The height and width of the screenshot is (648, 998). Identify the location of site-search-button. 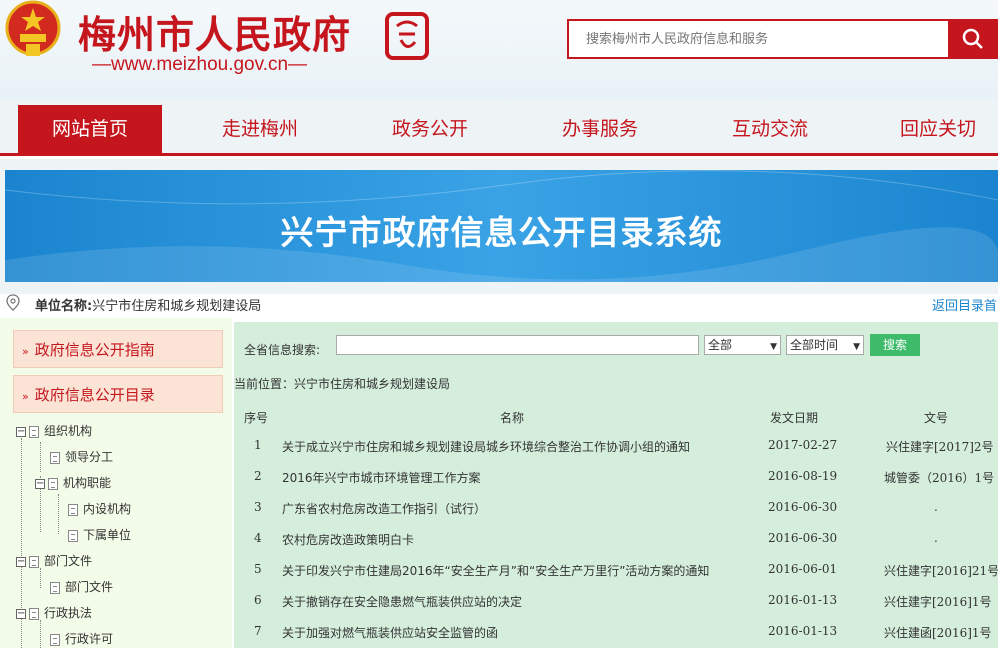
(973, 39).